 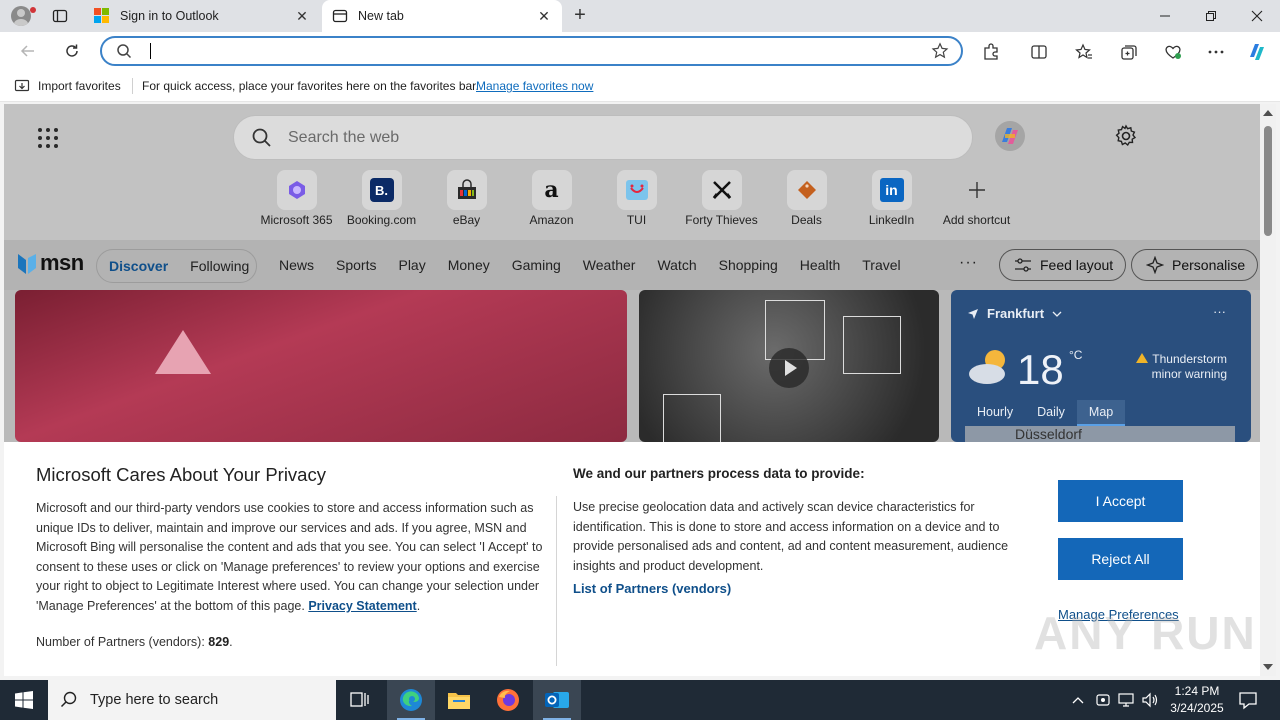 I want to click on taskbar-edge, so click(x=411, y=700).